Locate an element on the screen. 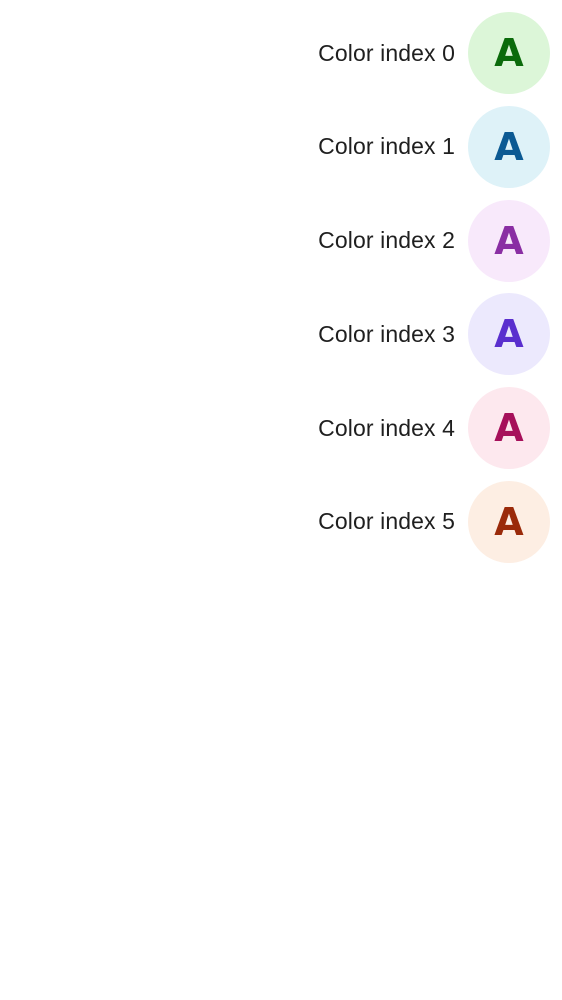 This screenshot has width=562, height=1000. list-item: Color index 3 A is located at coordinates (434, 334).